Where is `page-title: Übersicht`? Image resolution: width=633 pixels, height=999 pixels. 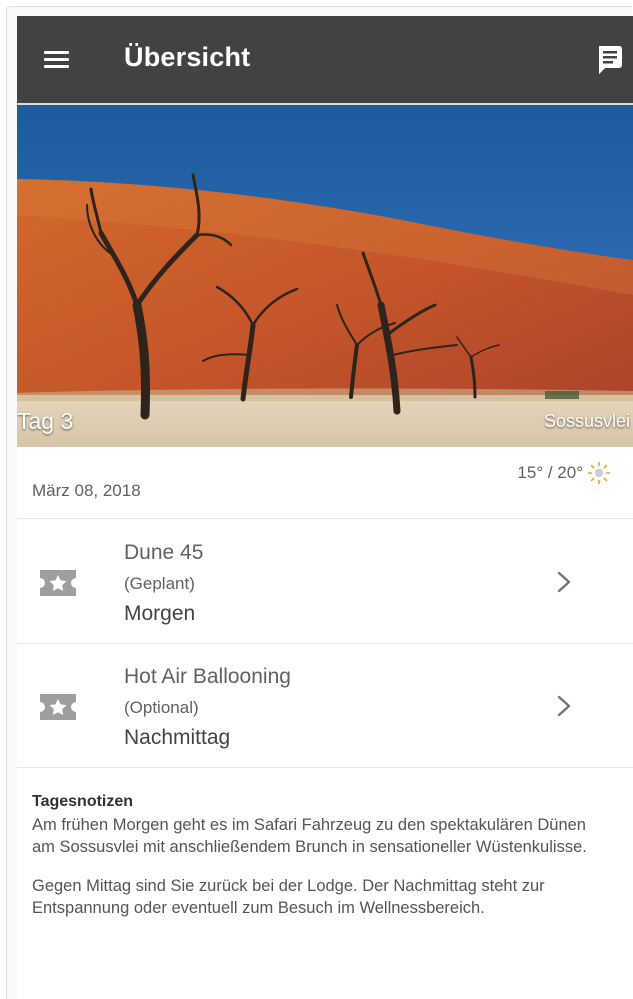 page-title: Übersicht is located at coordinates (187, 57).